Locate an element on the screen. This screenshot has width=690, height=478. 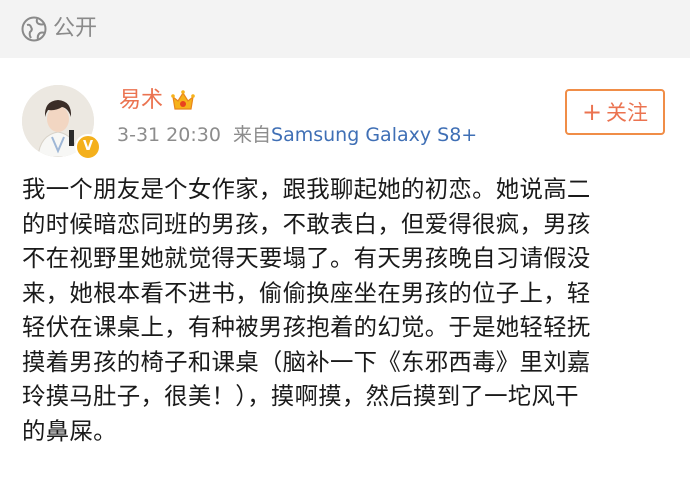
source-device-link: Samsung Galaxy S8+ is located at coordinates (374, 135).